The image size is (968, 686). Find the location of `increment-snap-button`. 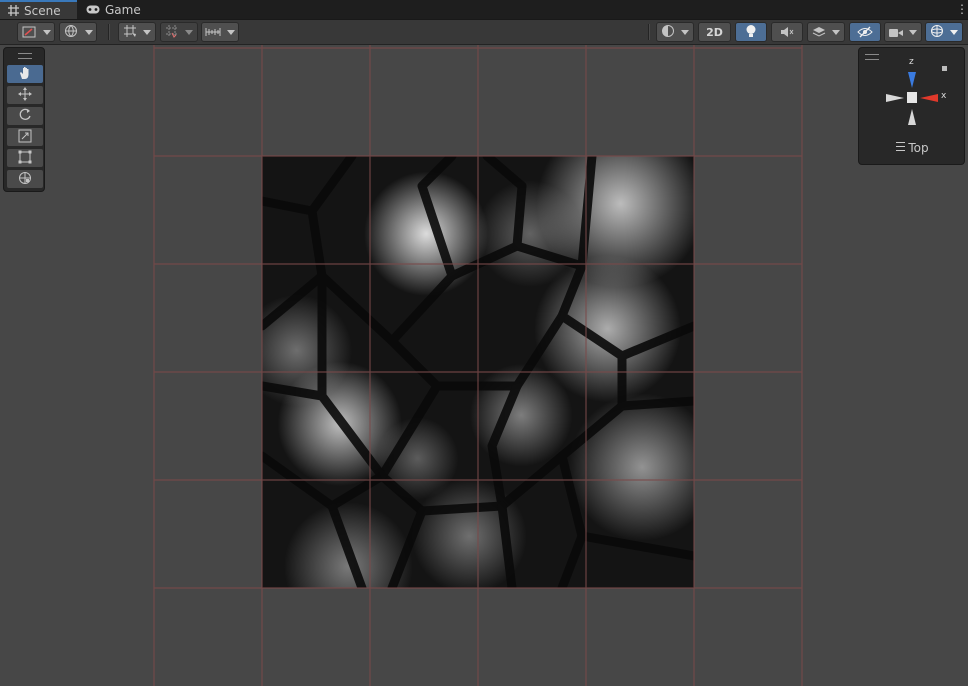

increment-snap-button is located at coordinates (179, 32).